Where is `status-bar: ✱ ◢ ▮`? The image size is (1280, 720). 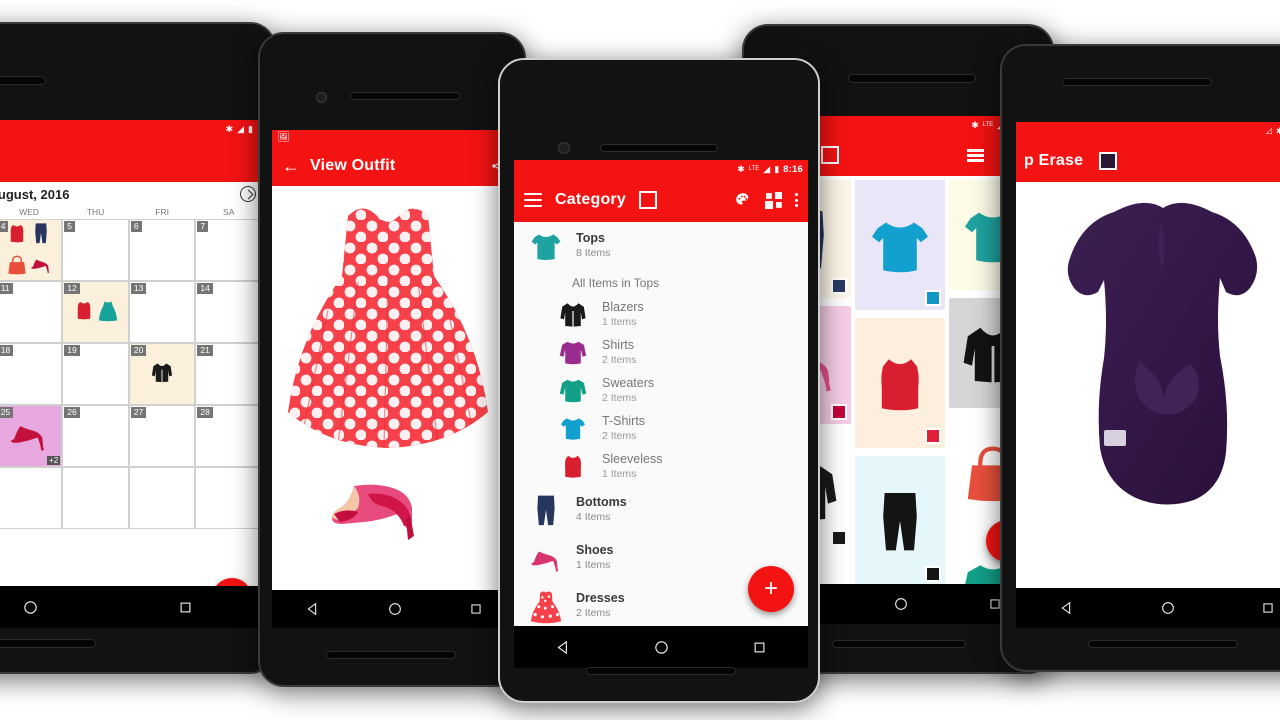
status-bar: ✱ ◢ ▮ is located at coordinates (131, 129).